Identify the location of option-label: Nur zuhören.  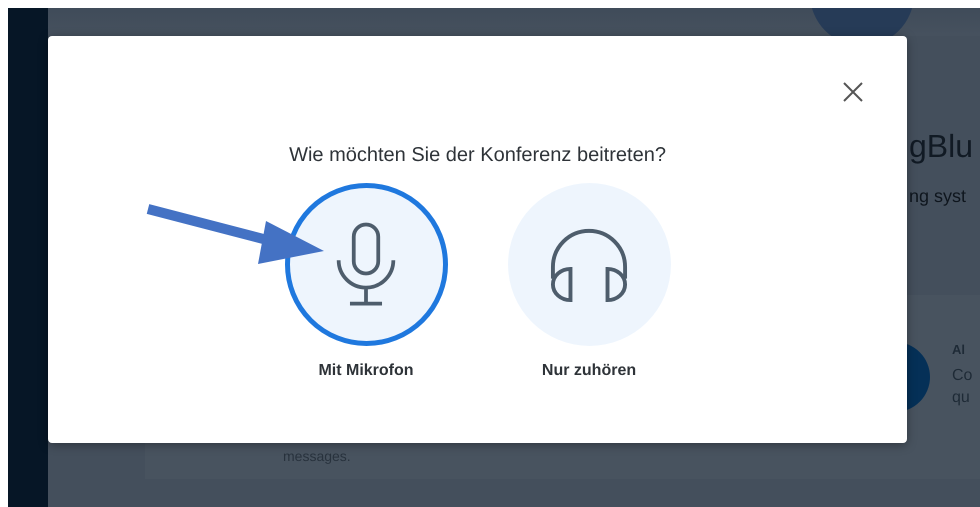
(589, 371).